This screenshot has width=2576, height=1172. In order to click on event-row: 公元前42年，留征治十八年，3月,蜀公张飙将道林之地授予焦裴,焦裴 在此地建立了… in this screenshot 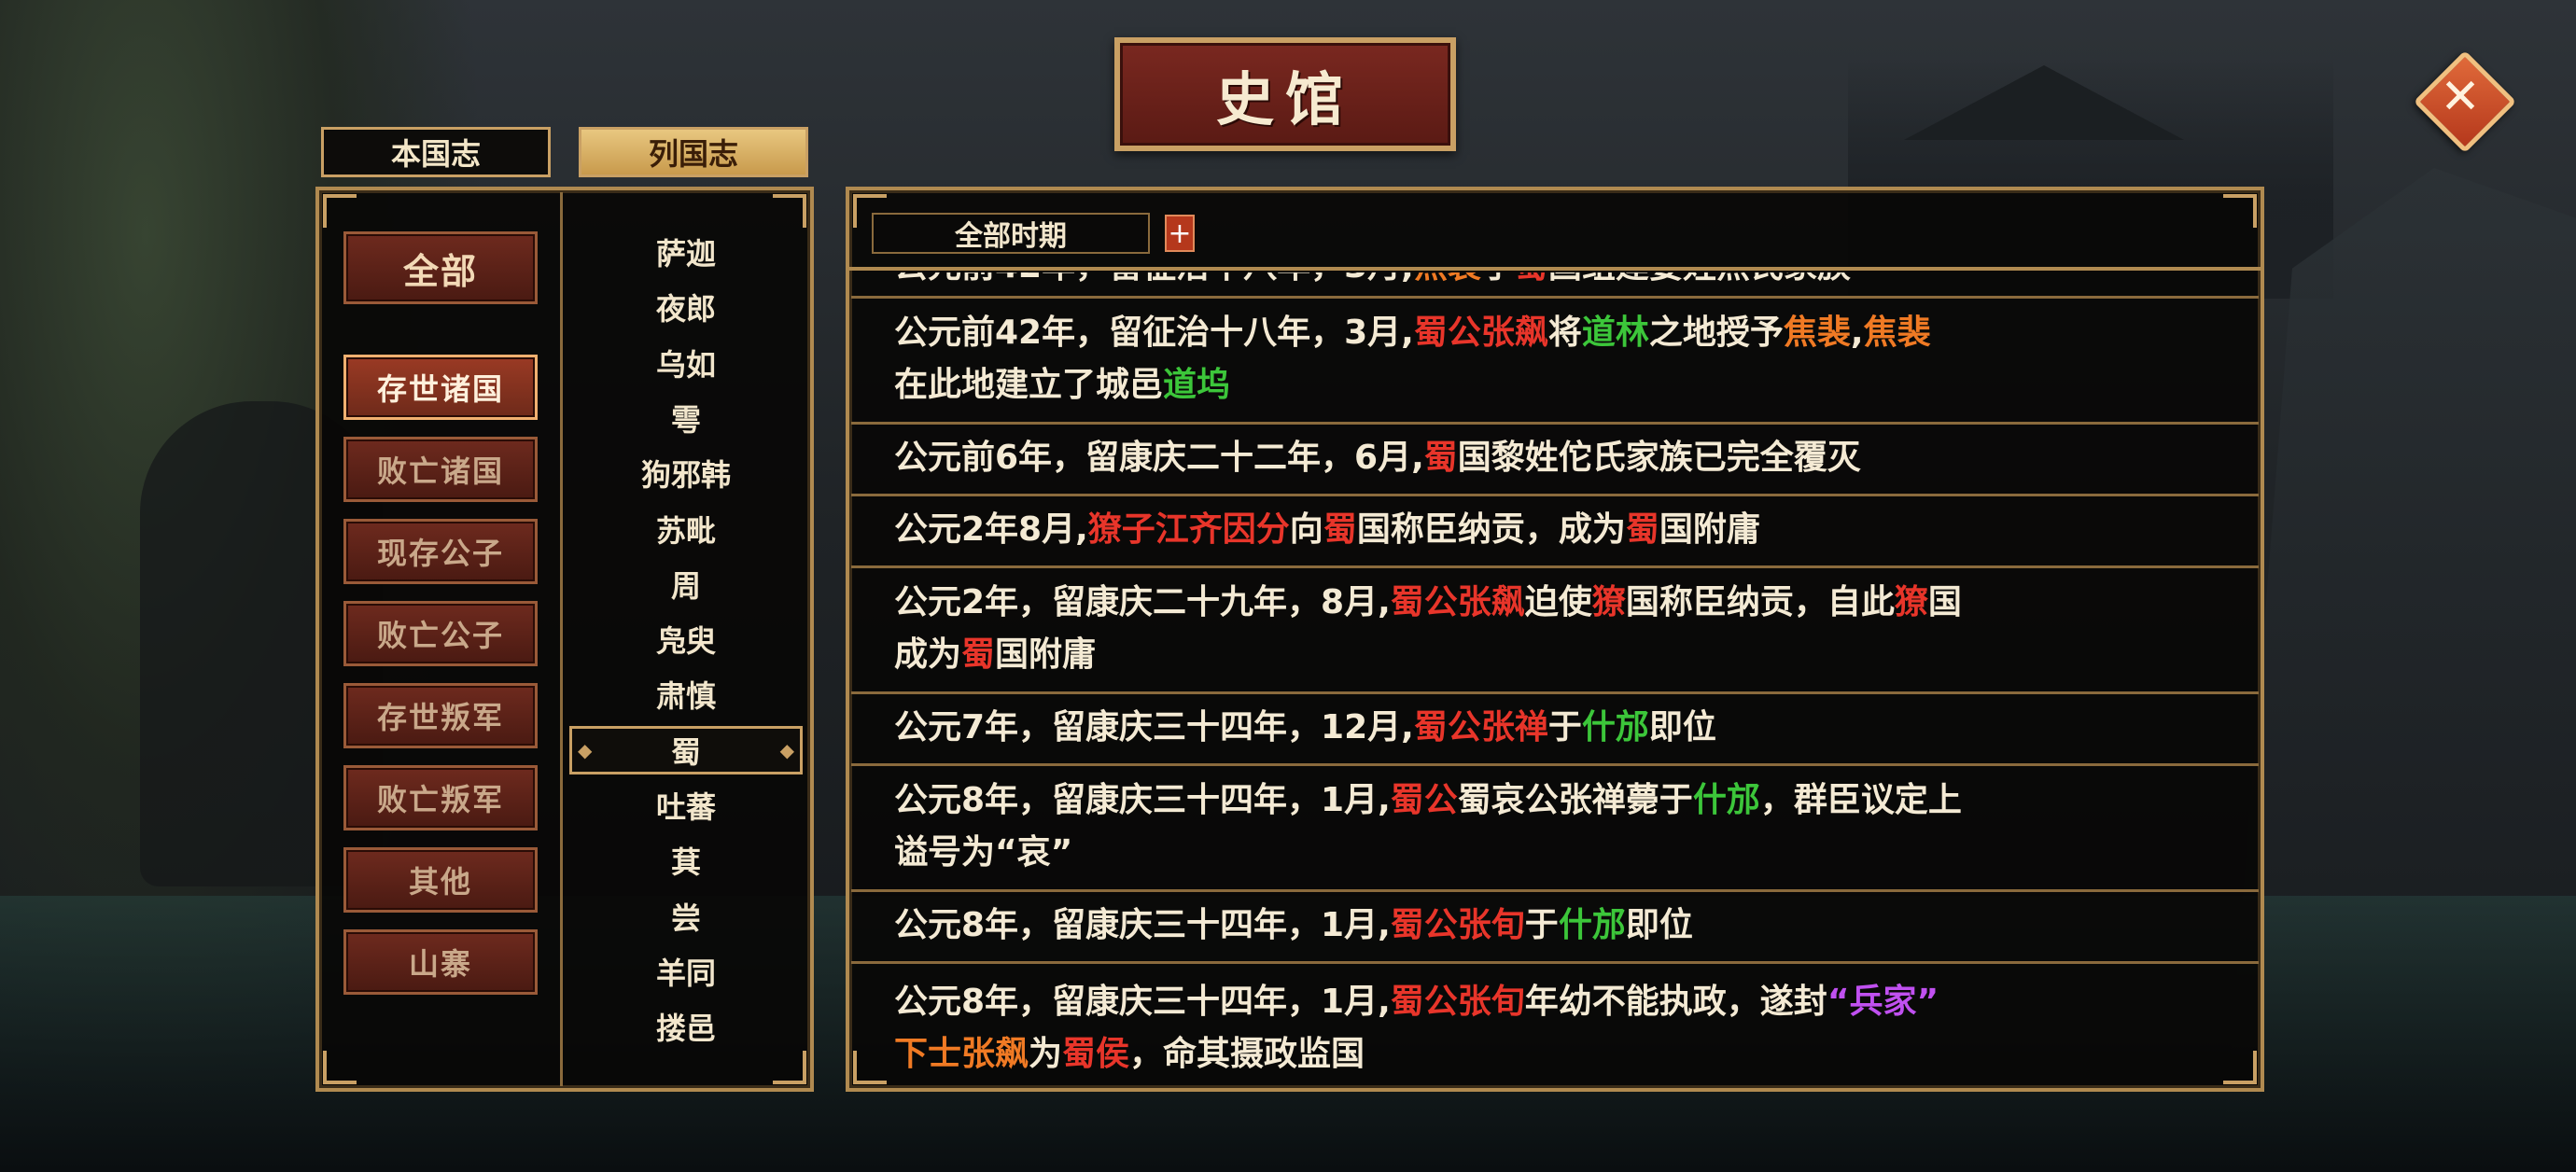, I will do `click(1555, 357)`.